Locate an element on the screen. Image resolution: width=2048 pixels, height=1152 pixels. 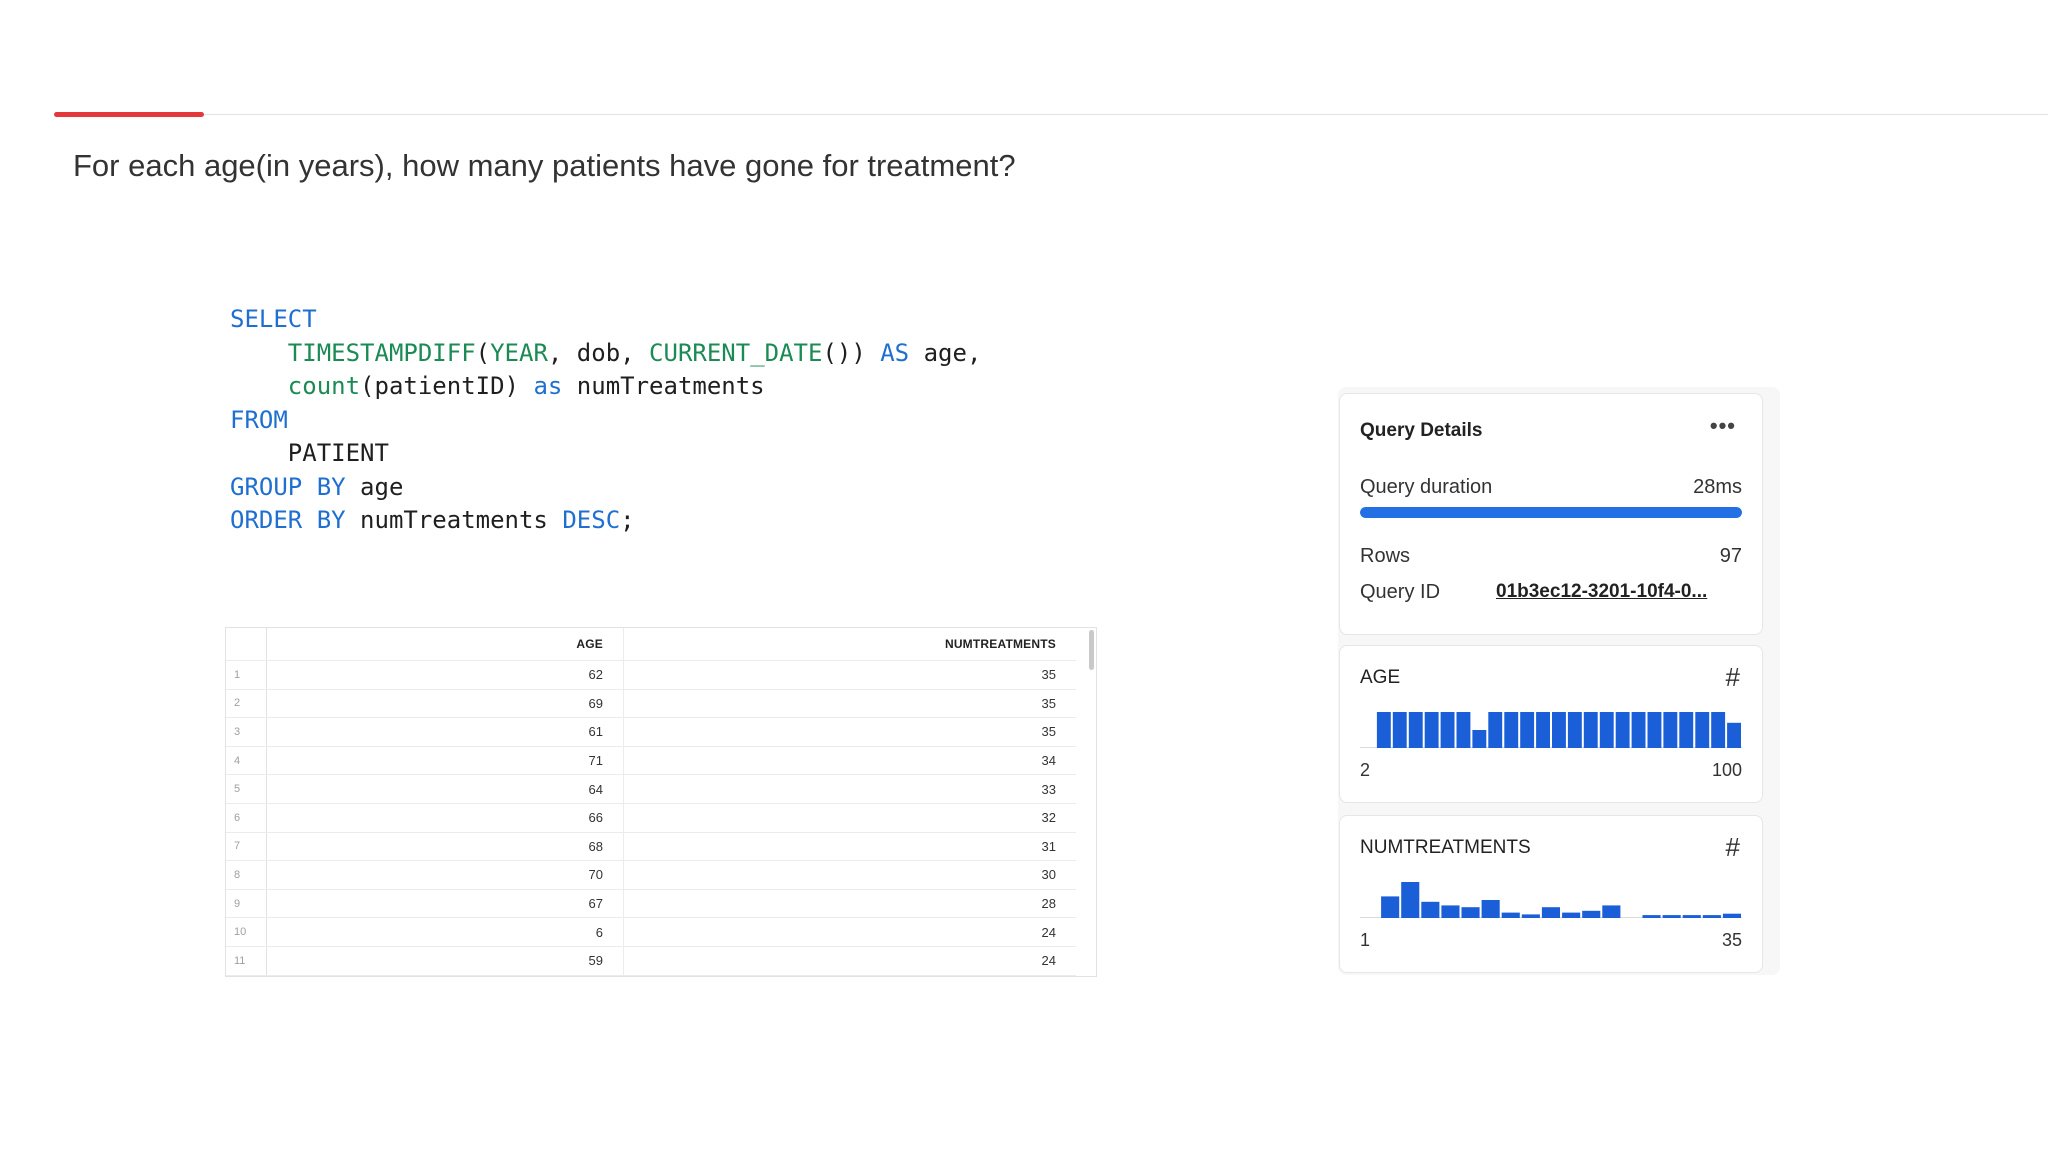
column-stats-card-age: AGE # 2 100 is located at coordinates (1551, 724).